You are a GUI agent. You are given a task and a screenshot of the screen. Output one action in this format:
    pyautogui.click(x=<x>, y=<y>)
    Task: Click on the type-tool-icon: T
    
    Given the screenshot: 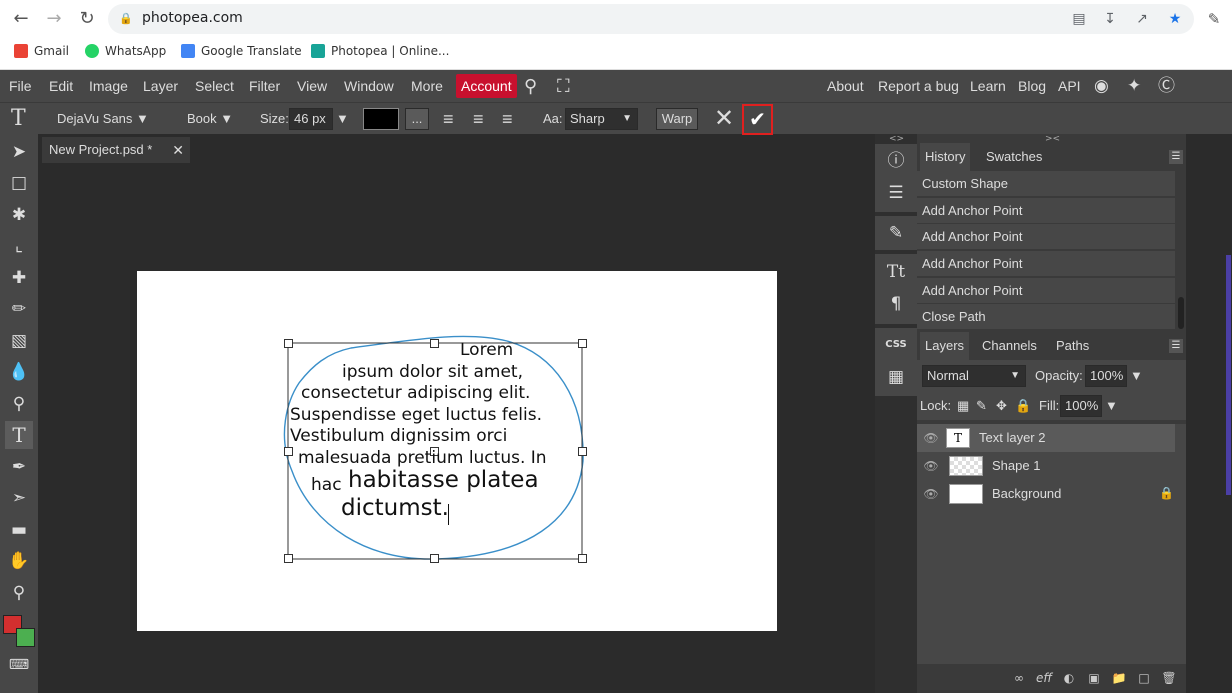 What is the action you would take?
    pyautogui.click(x=19, y=435)
    